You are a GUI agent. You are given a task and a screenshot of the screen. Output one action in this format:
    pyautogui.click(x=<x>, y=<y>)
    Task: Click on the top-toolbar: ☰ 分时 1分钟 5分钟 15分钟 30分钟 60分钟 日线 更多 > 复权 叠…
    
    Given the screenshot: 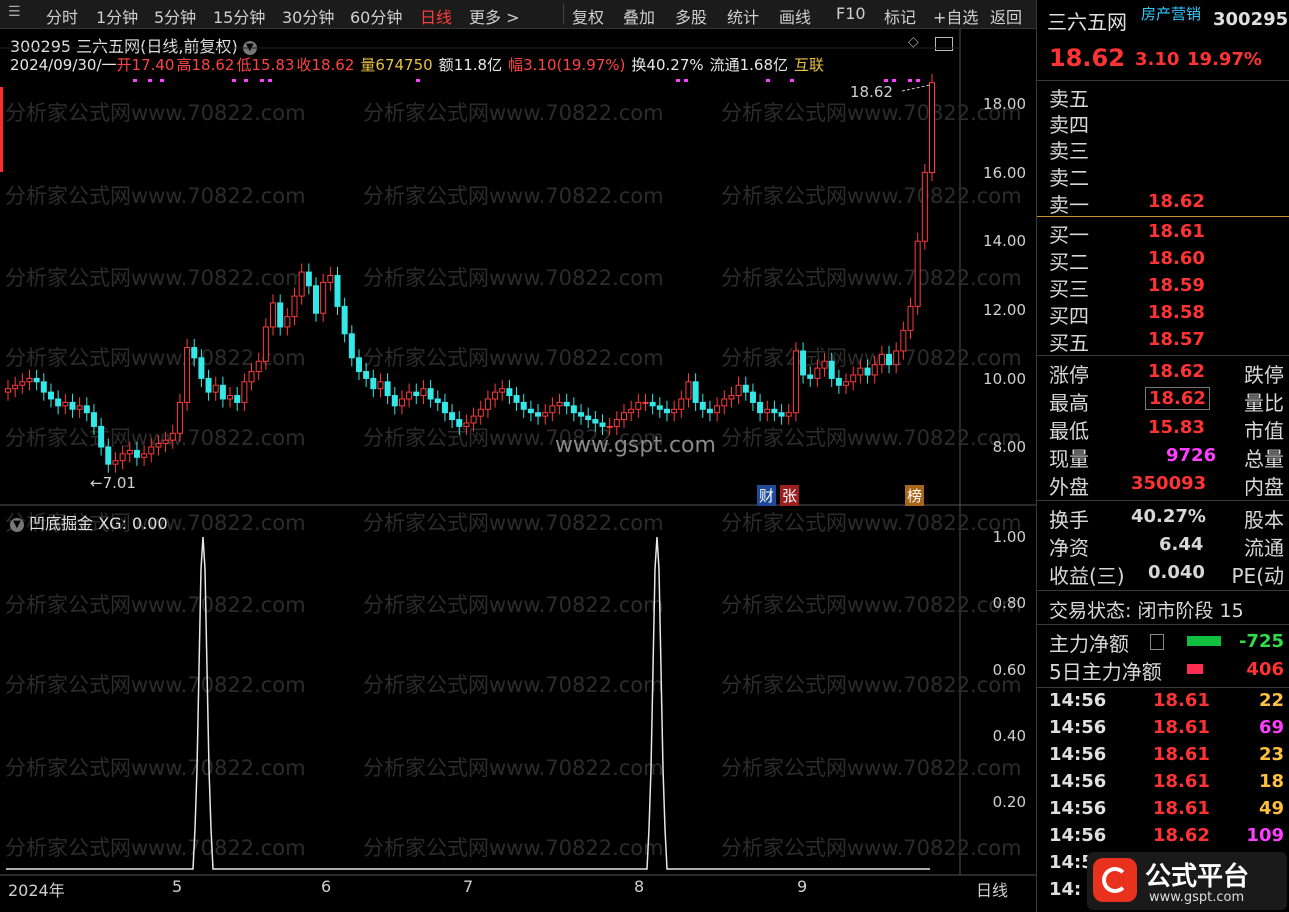 What is the action you would take?
    pyautogui.click(x=518, y=14)
    